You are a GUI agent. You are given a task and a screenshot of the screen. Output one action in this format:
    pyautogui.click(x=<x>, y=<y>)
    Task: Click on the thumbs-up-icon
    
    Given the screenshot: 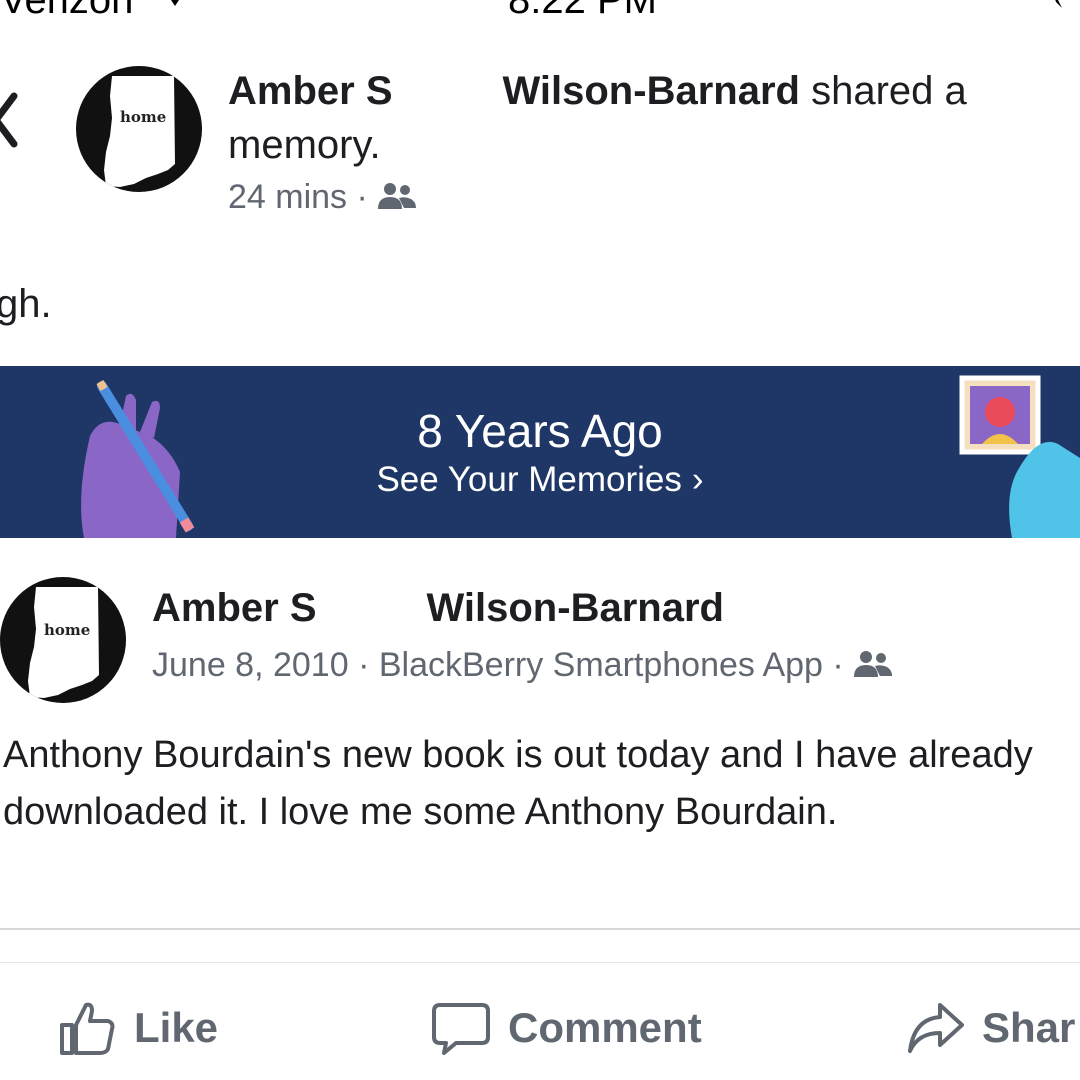 What is the action you would take?
    pyautogui.click(x=87, y=1028)
    